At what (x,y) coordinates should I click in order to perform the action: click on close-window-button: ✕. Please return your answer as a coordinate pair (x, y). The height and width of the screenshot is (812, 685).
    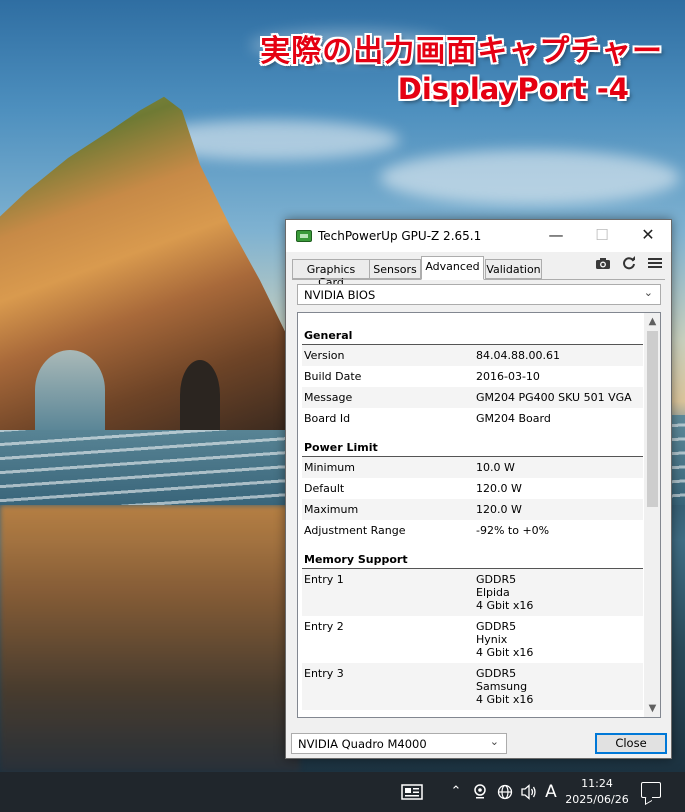
    Looking at the image, I should click on (648, 236).